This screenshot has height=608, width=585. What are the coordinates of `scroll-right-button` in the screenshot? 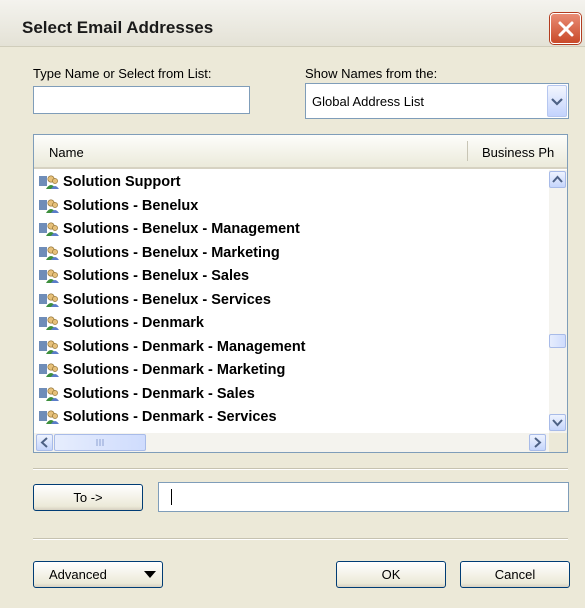 It's located at (537, 442).